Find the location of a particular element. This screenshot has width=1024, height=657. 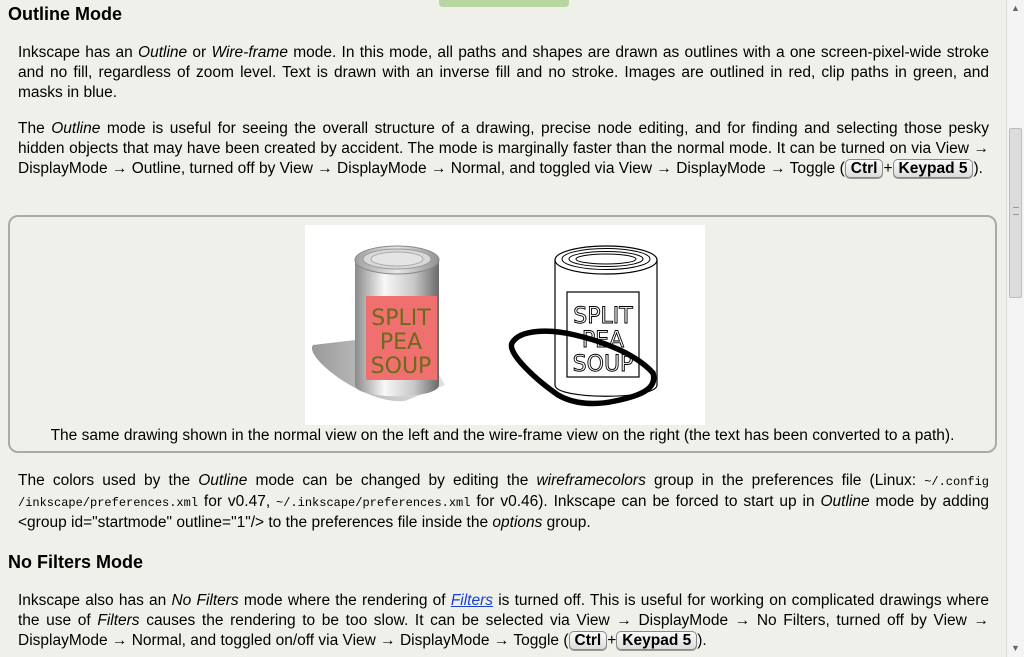

scroll-down-arrow-icon: ▼ is located at coordinates (1015, 648).